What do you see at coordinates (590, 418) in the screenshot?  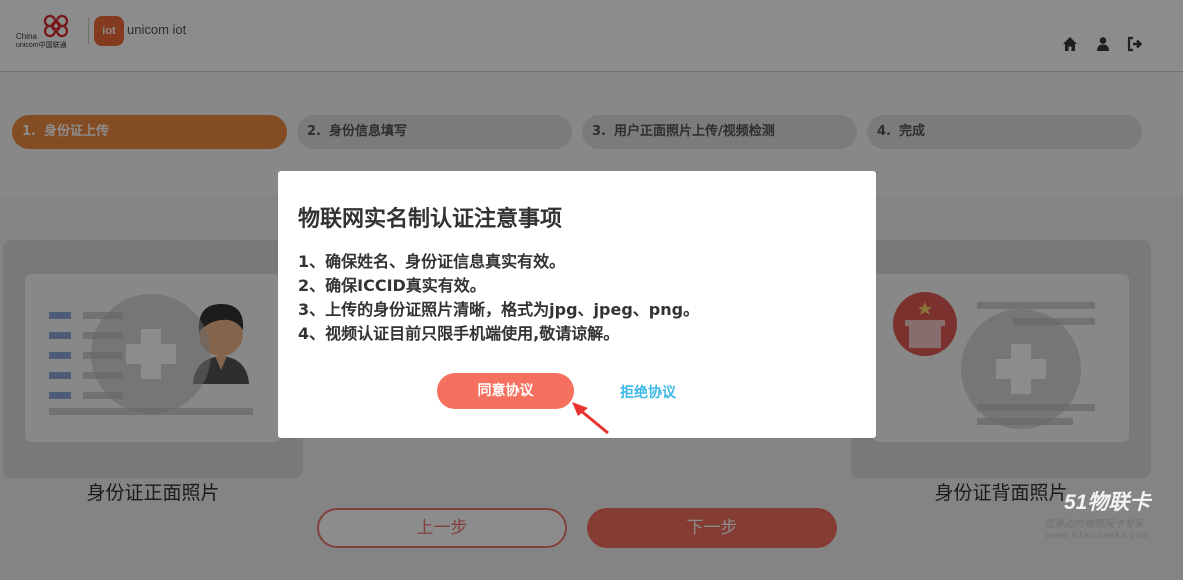 I see `pointer-arrow-icon` at bounding box center [590, 418].